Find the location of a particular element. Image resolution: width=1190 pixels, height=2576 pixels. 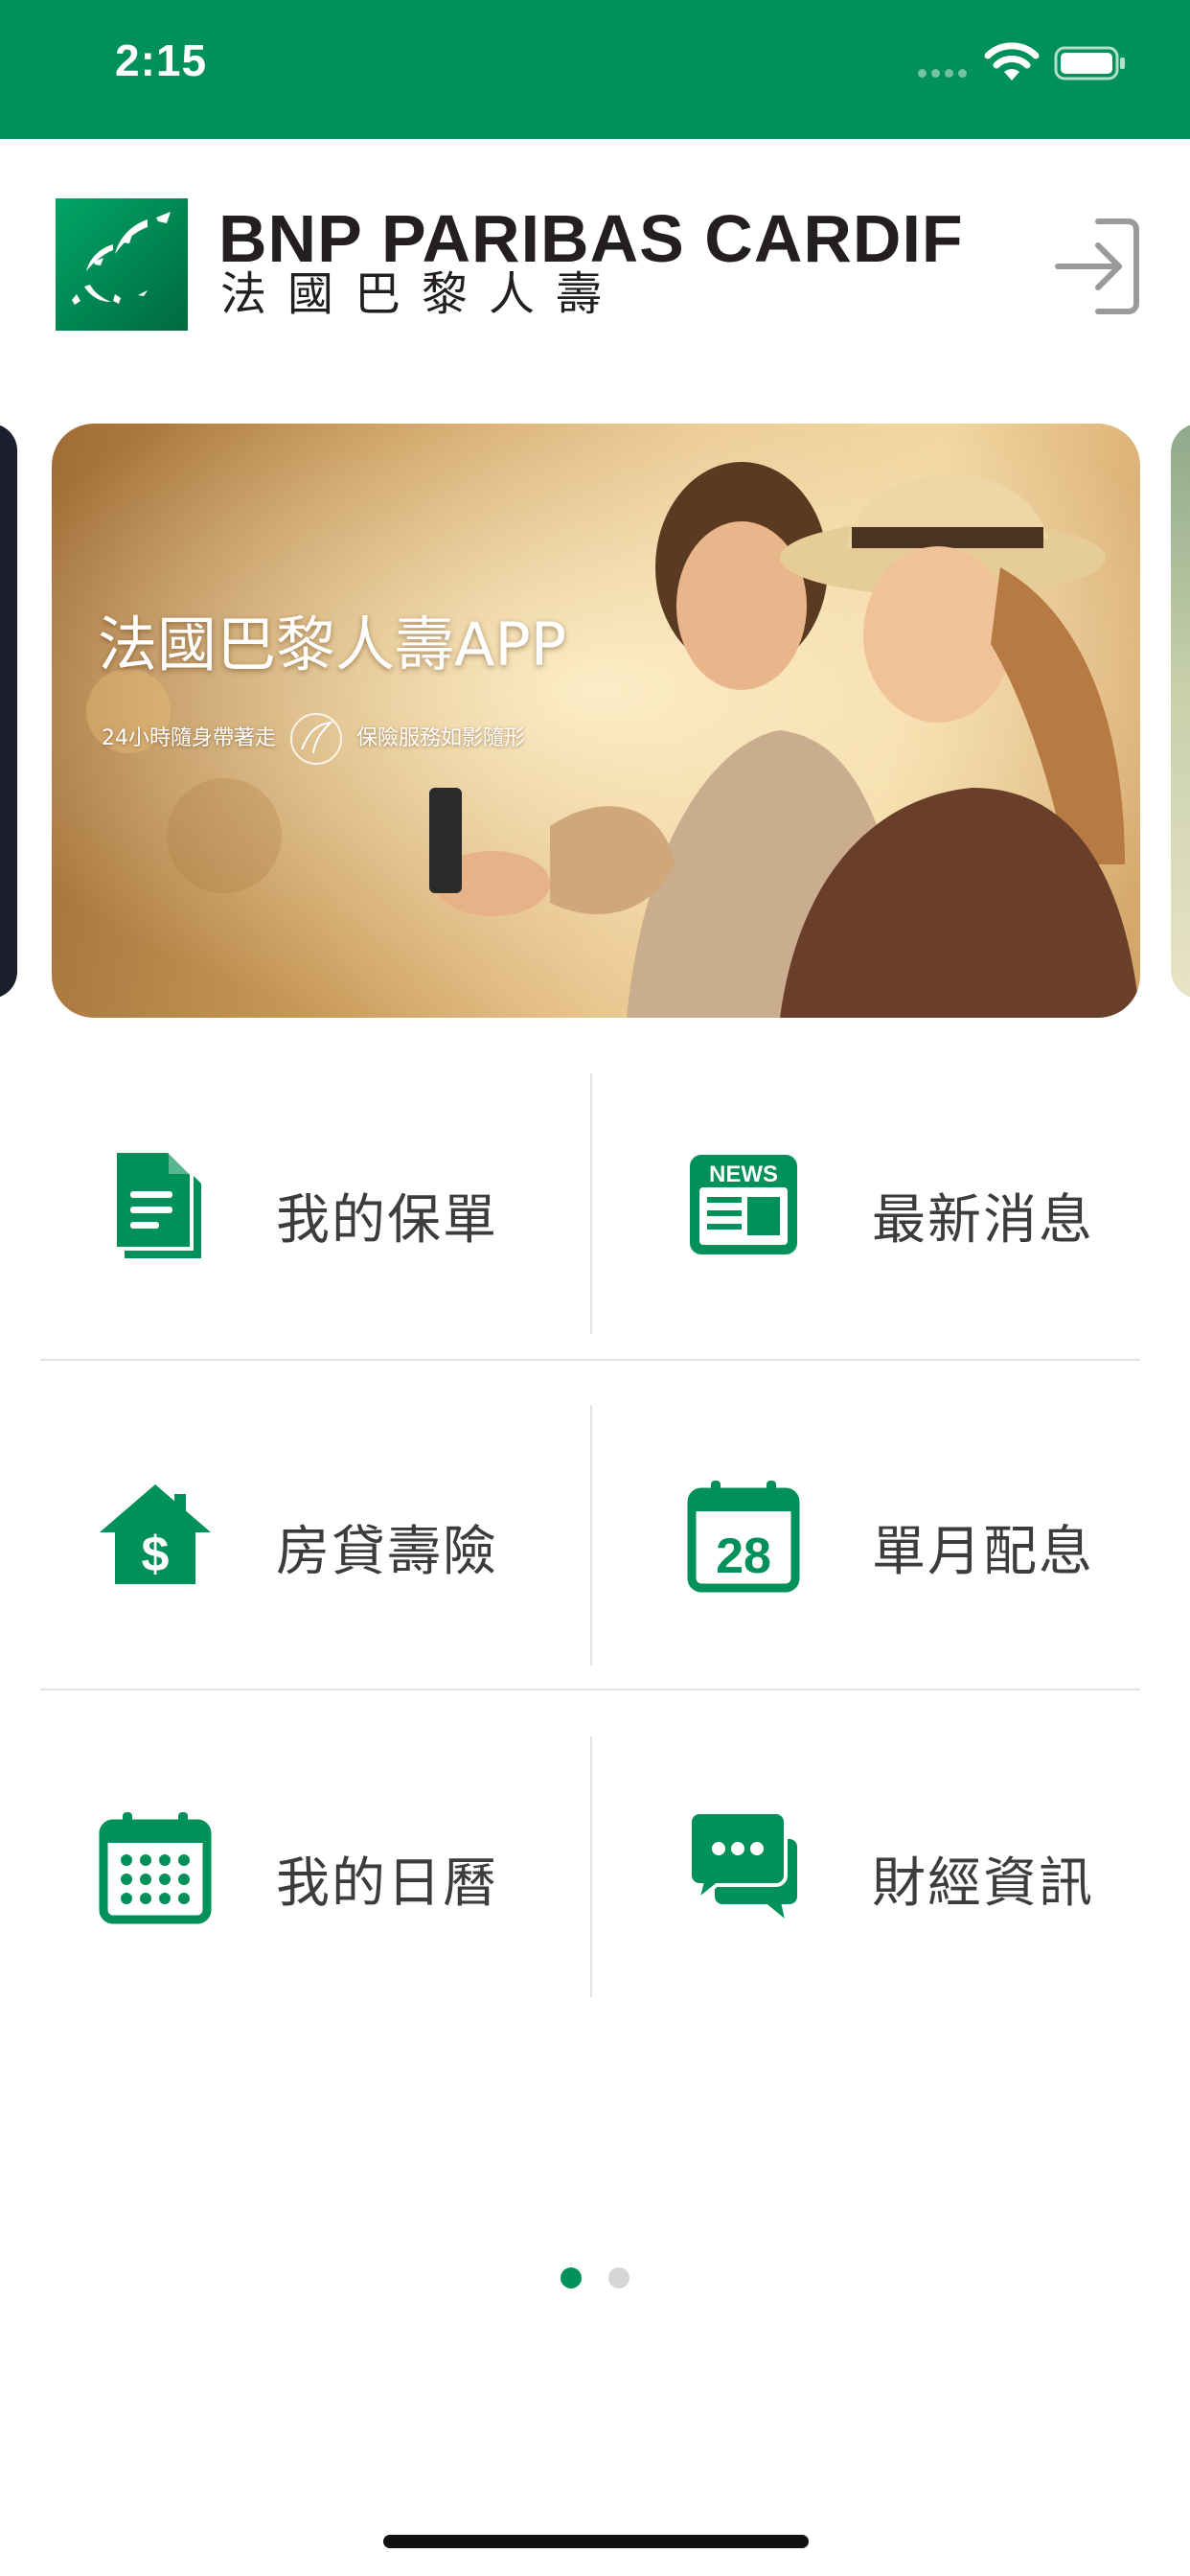

battery-icon is located at coordinates (1090, 63).